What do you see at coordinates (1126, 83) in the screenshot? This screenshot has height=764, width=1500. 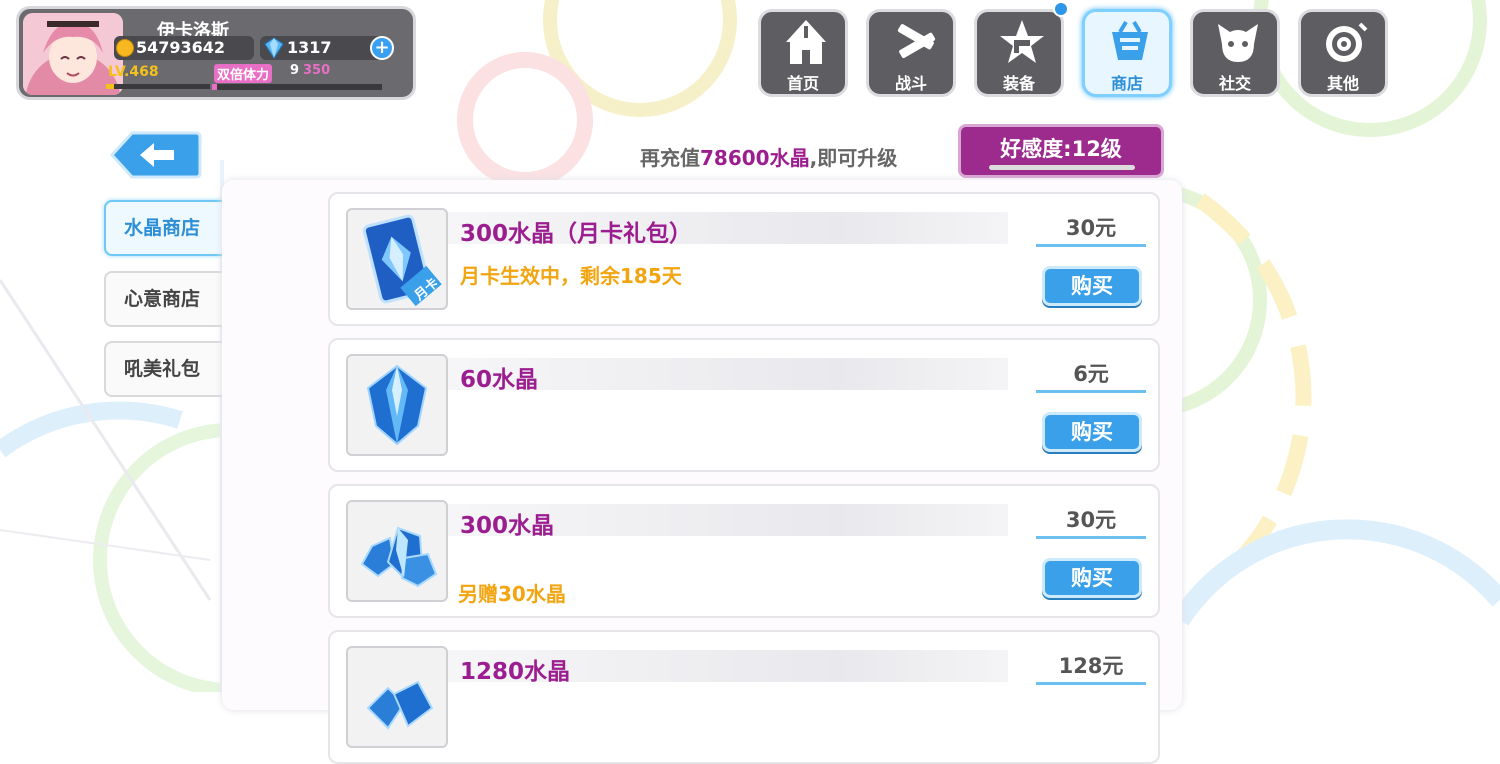 I see `nav-shop-label: 商店` at bounding box center [1126, 83].